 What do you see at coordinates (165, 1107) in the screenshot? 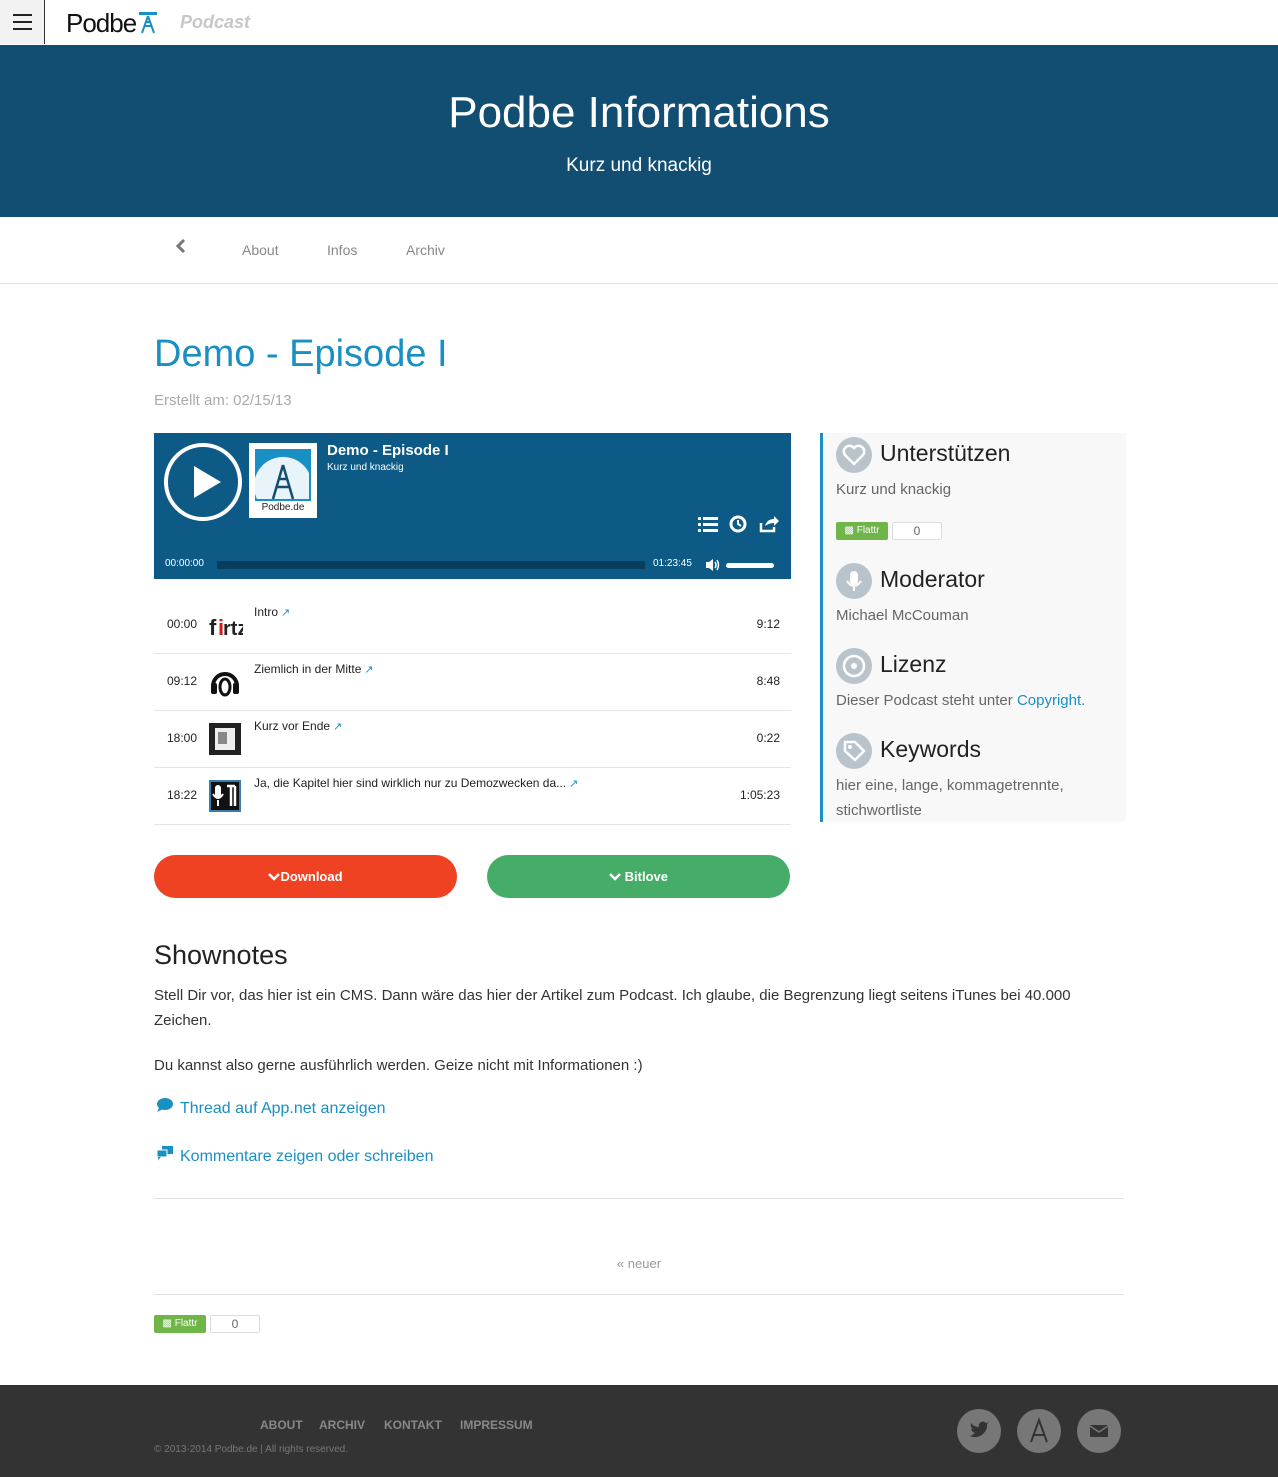
I see `speech-bubble-icon` at bounding box center [165, 1107].